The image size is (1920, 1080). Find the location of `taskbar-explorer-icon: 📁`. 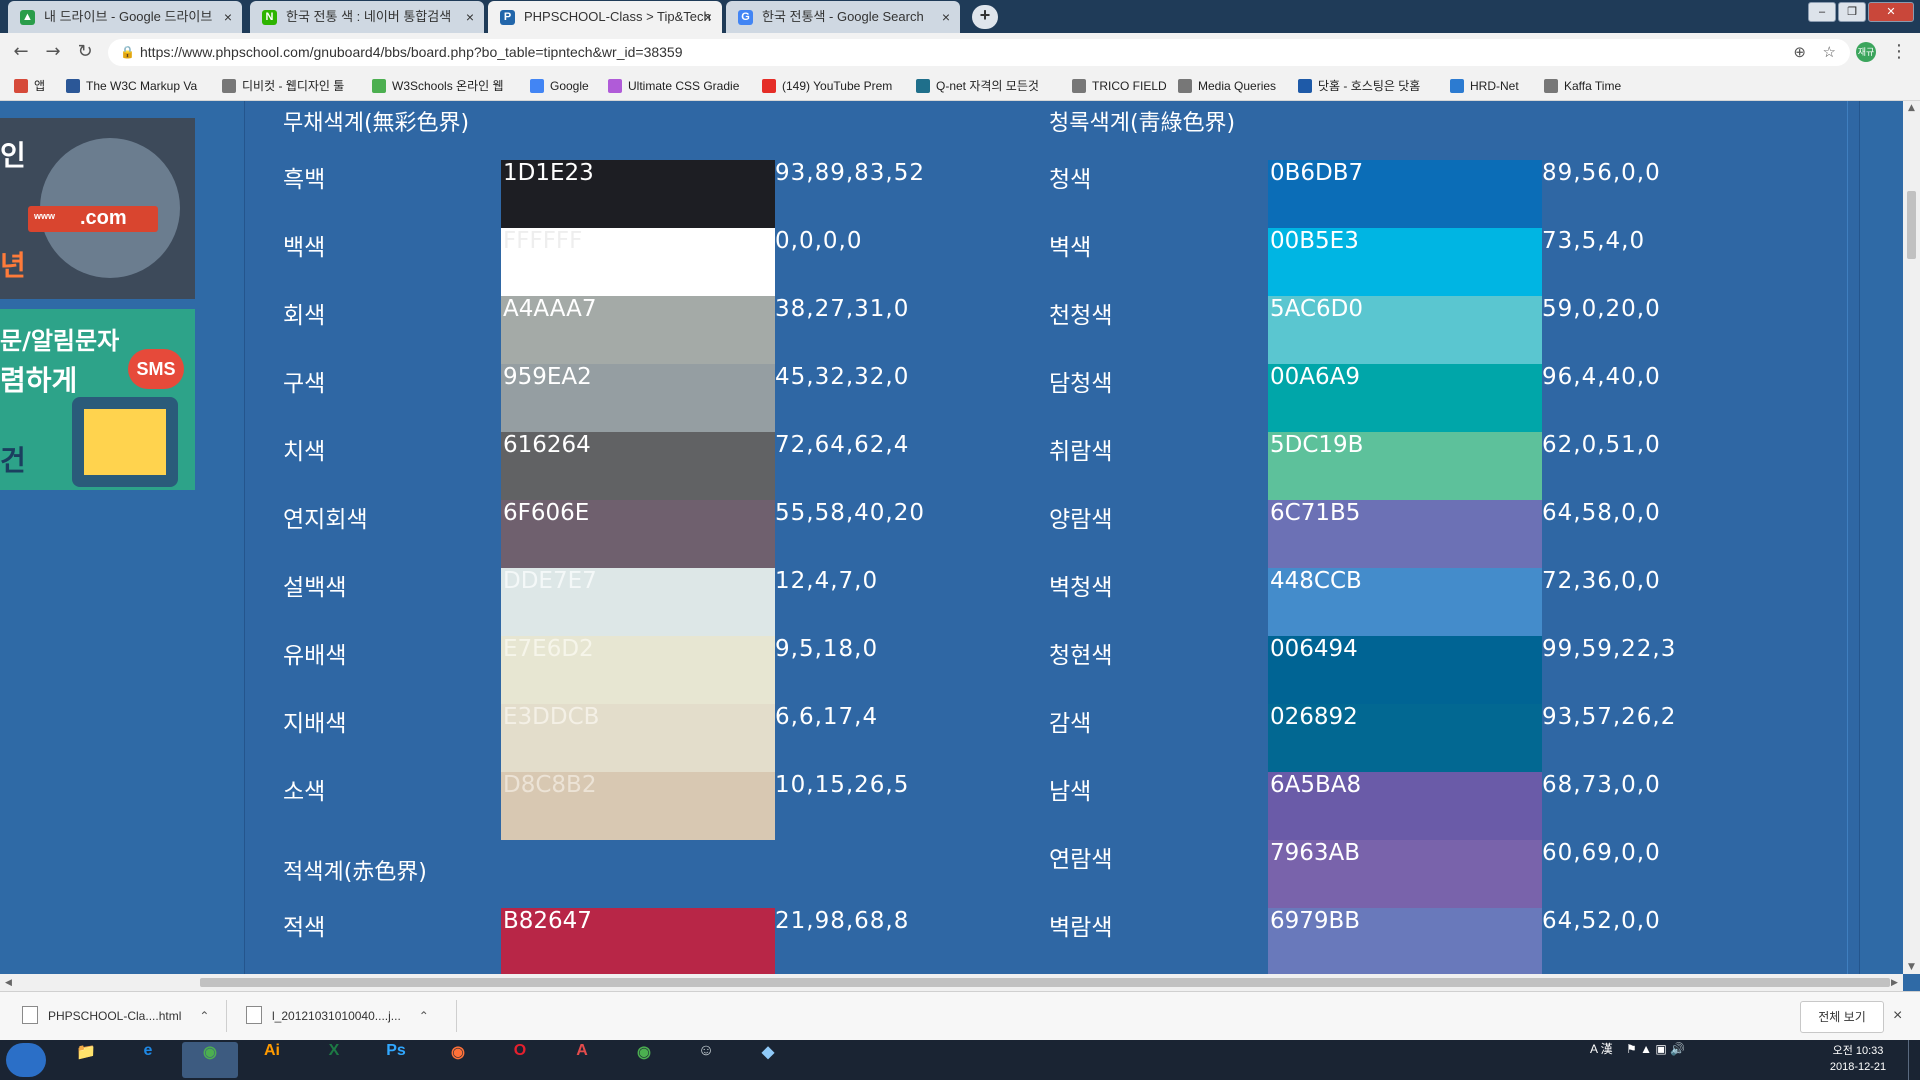

taskbar-explorer-icon: 📁 is located at coordinates (86, 1060).